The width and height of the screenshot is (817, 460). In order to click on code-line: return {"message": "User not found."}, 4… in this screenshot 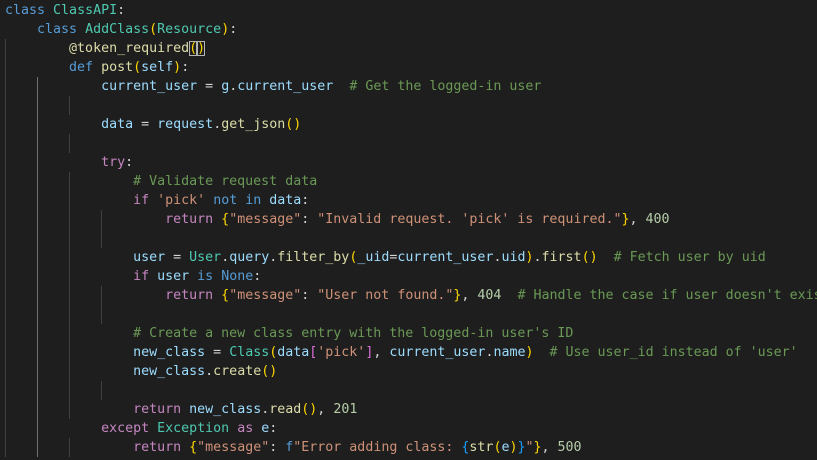, I will do `click(411, 295)`.